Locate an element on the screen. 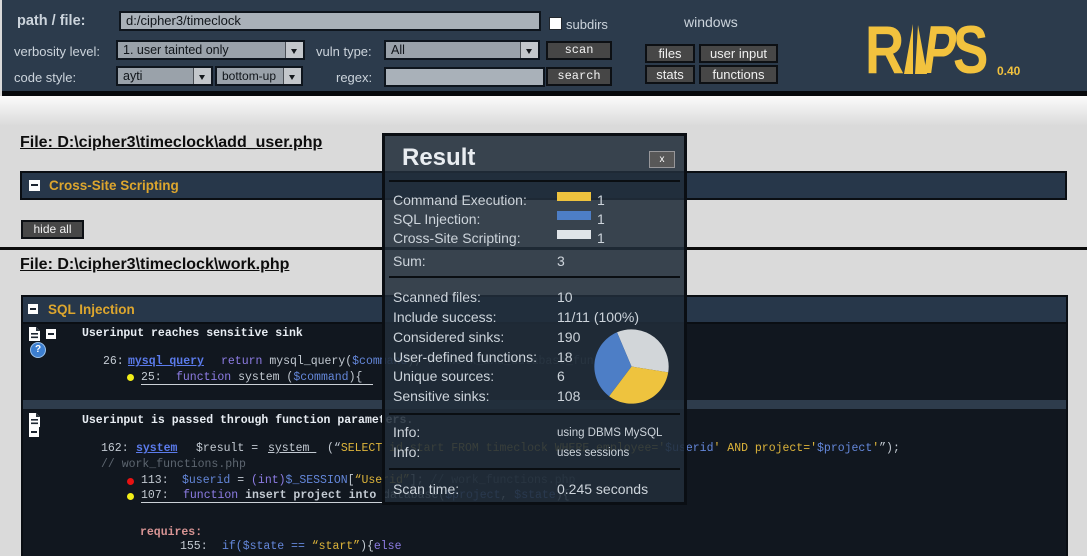  svg-text: 0.40 is located at coordinates (1009, 70).